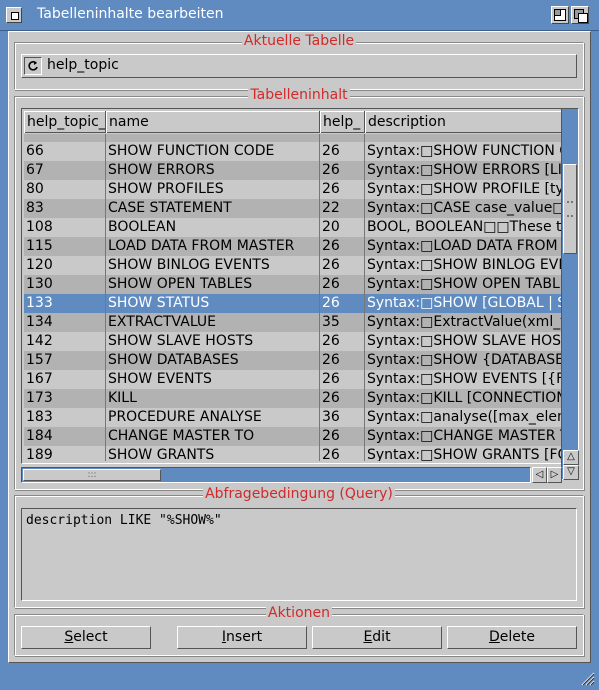 This screenshot has height=690, width=599. I want to click on scroll-right-icon: ▷, so click(554, 475).